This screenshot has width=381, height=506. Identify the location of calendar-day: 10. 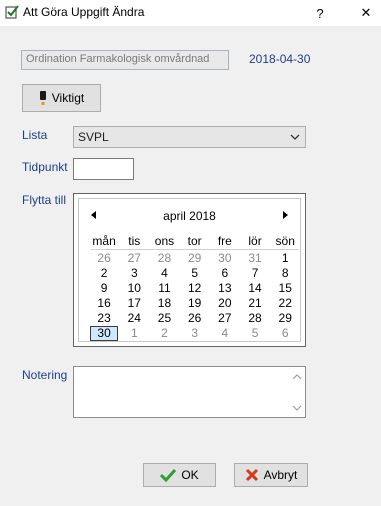
(134, 288).